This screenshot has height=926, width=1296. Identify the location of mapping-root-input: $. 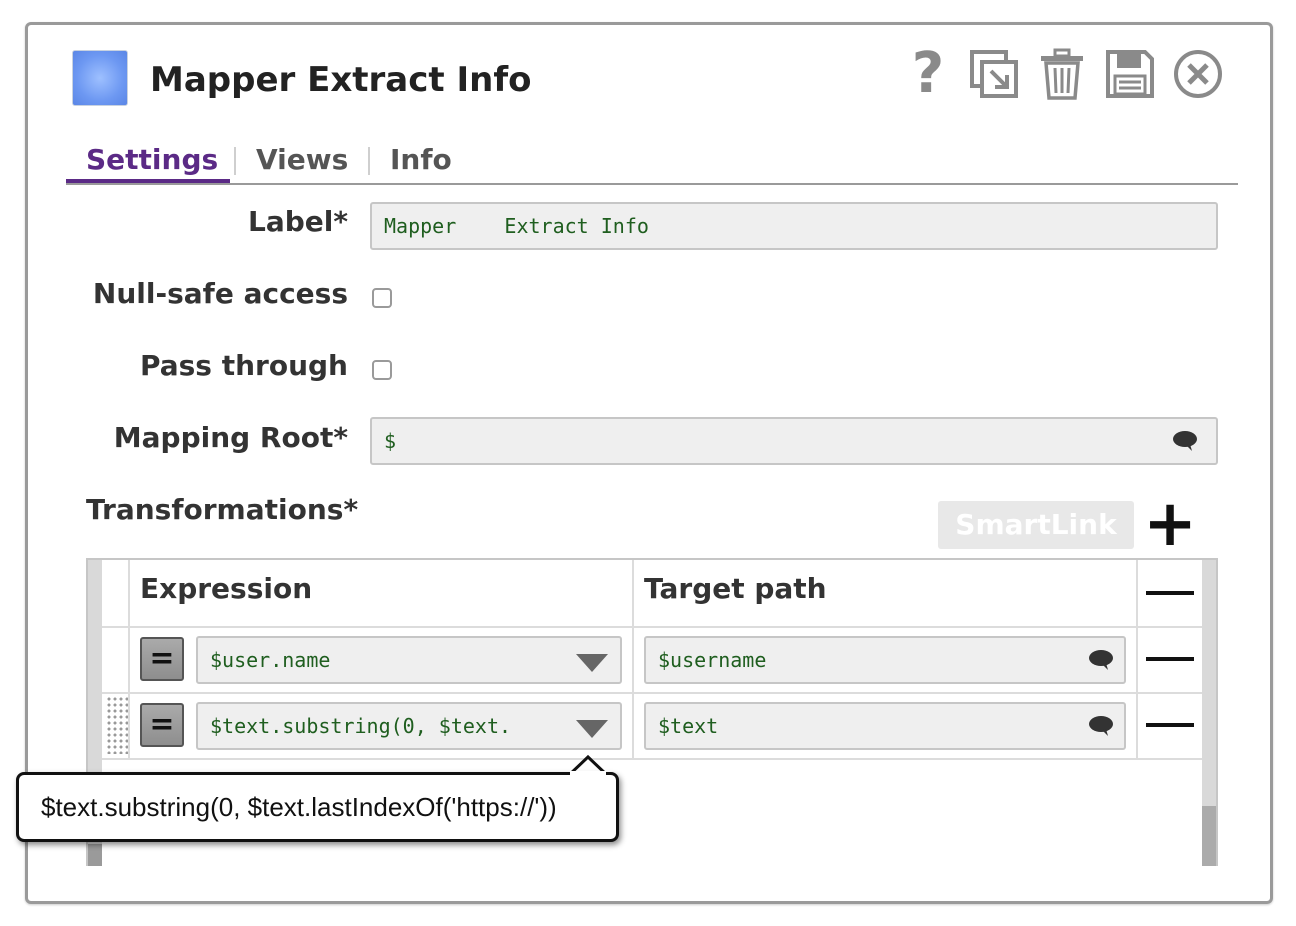
(794, 441).